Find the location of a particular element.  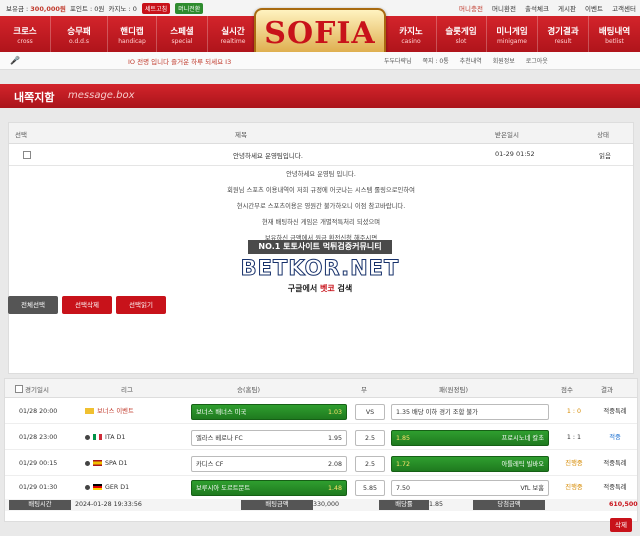

bet-header-date: 경기일시 is located at coordinates (37, 390).